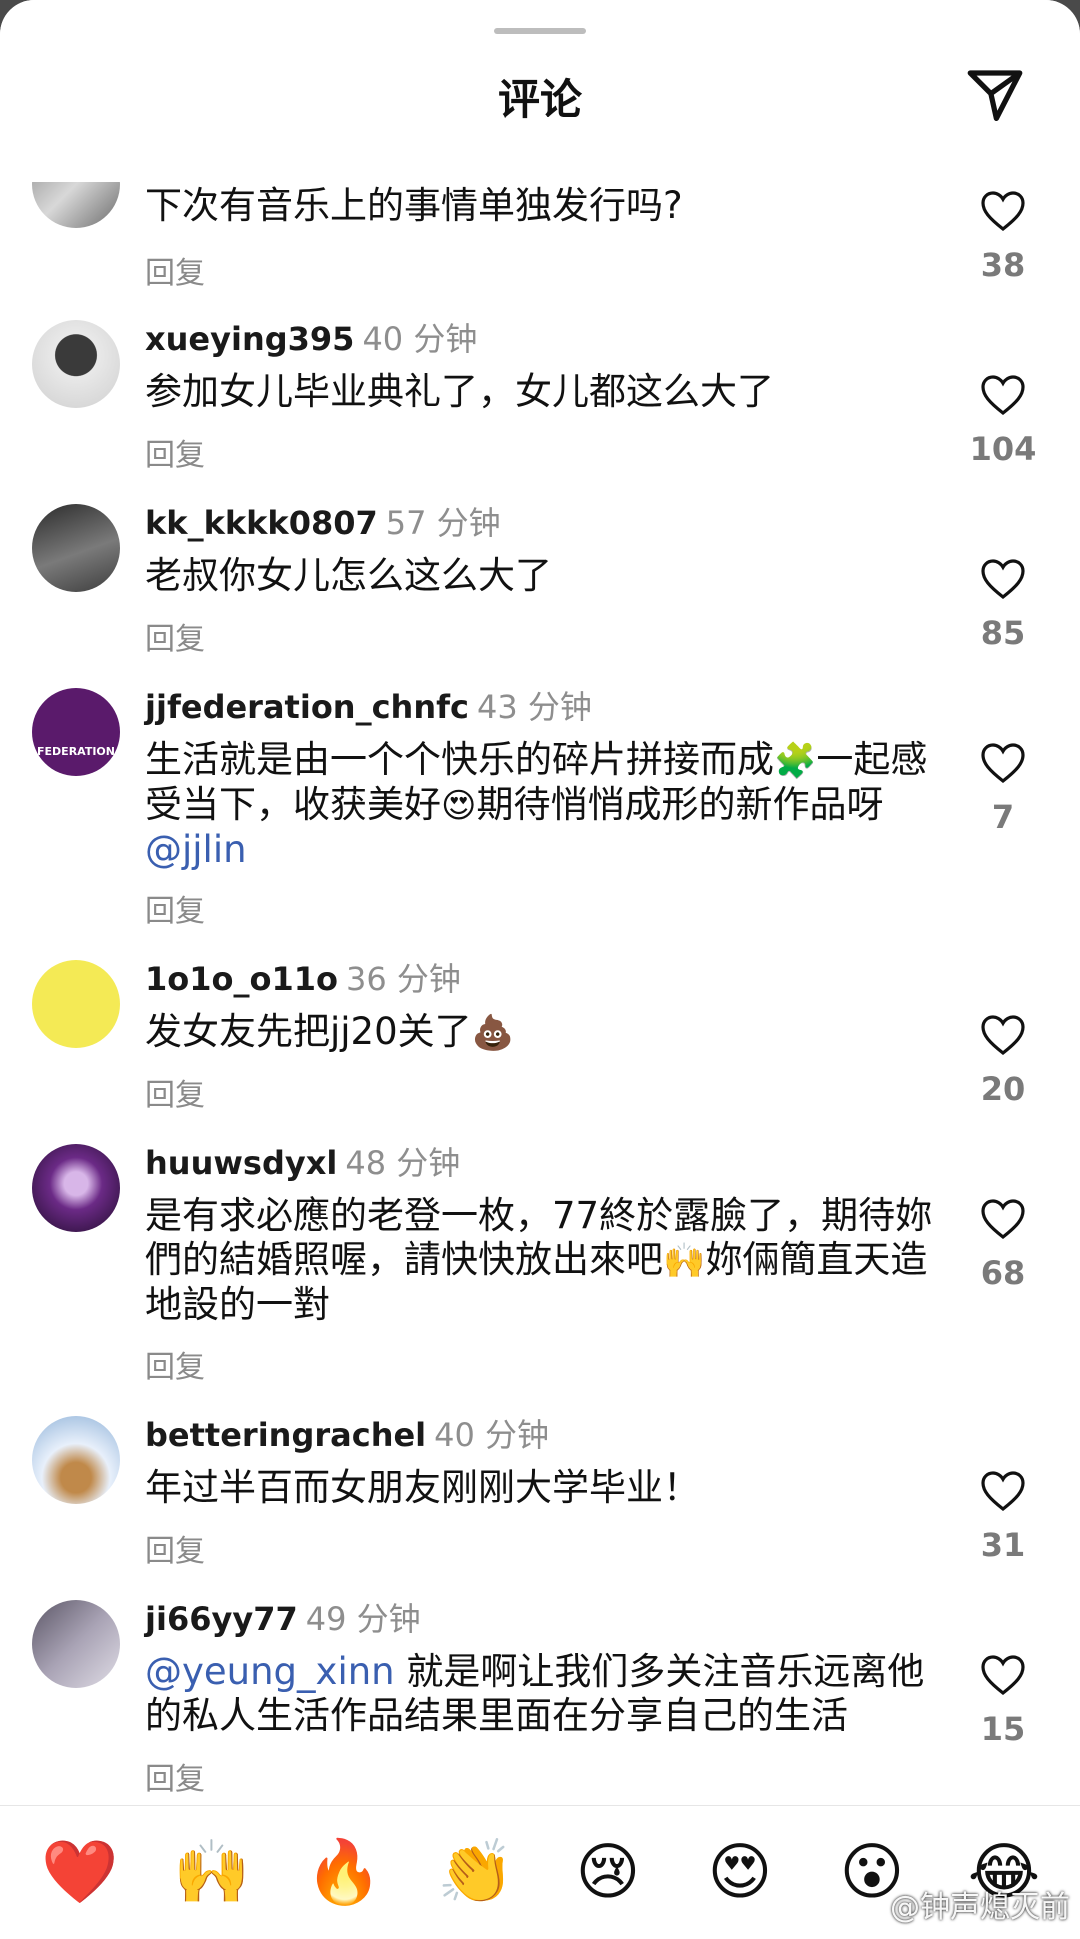 The width and height of the screenshot is (1080, 1939). What do you see at coordinates (403, 979) in the screenshot?
I see `timestamp: 36 分钟` at bounding box center [403, 979].